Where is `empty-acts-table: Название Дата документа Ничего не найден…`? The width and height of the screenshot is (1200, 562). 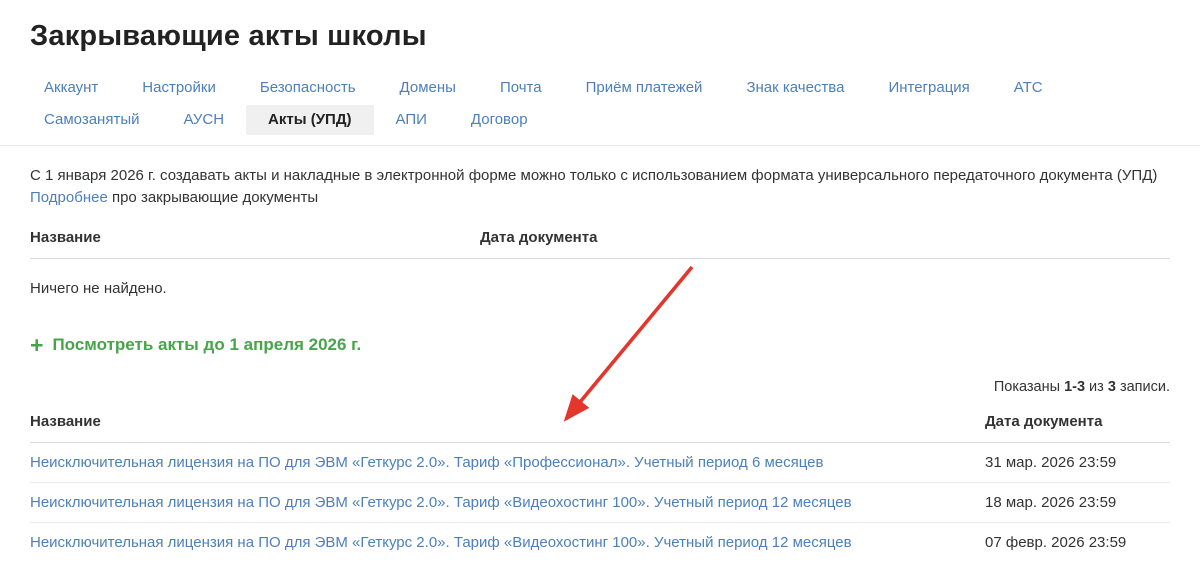 empty-acts-table: Название Дата документа Ничего не найден… is located at coordinates (600, 255).